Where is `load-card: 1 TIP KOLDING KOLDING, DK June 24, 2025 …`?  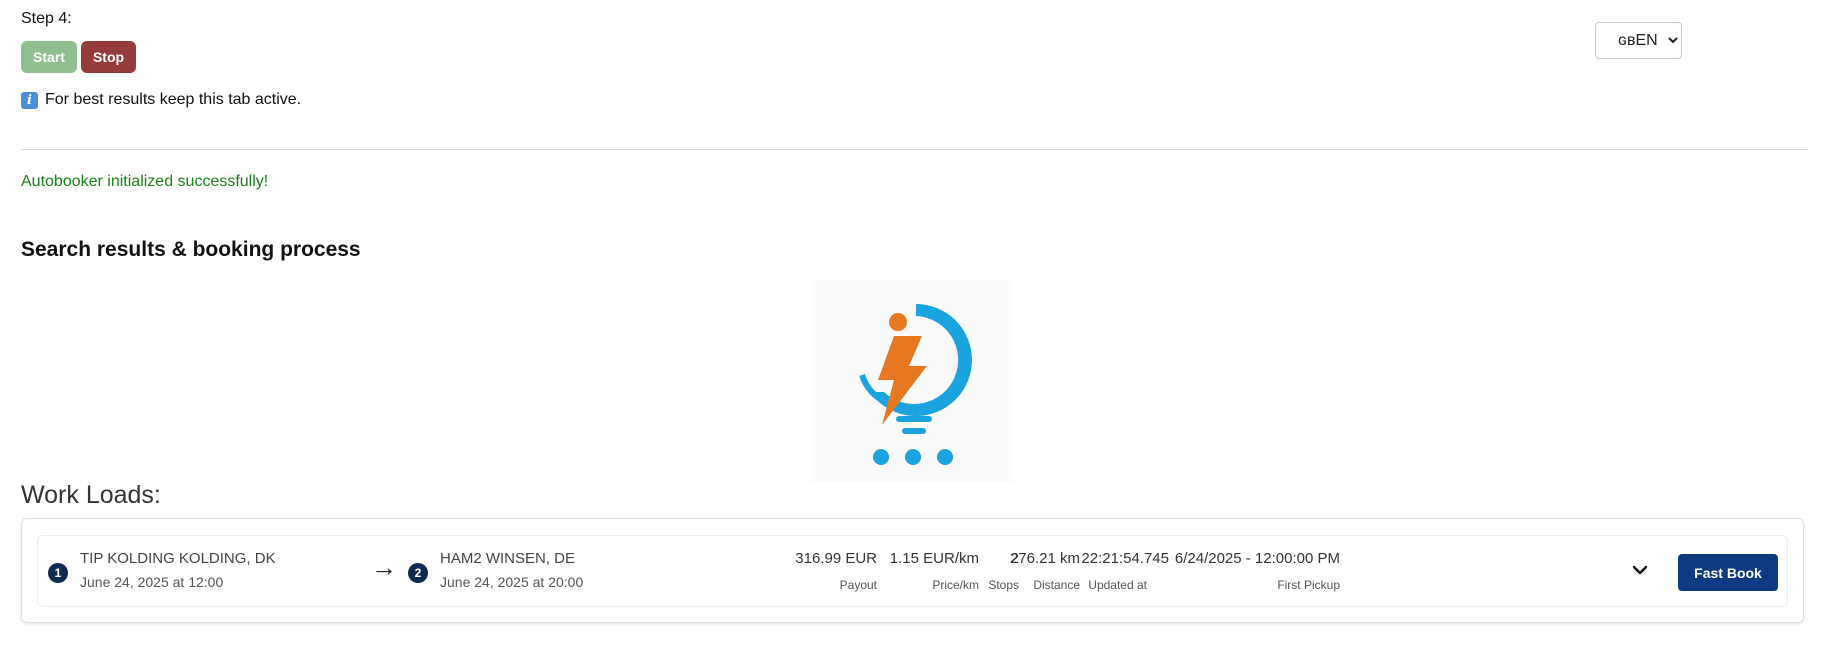 load-card: 1 TIP KOLDING KOLDING, DK June 24, 2025 … is located at coordinates (912, 571).